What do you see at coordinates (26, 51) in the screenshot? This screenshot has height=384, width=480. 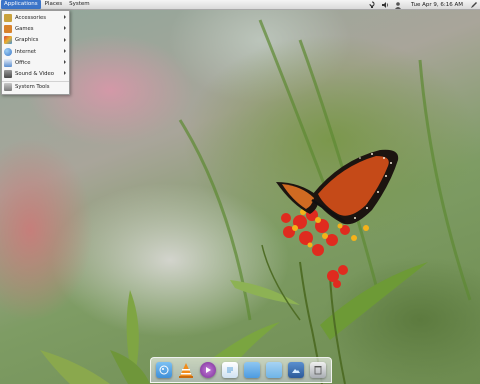 I see `menu-item-label: Internet` at bounding box center [26, 51].